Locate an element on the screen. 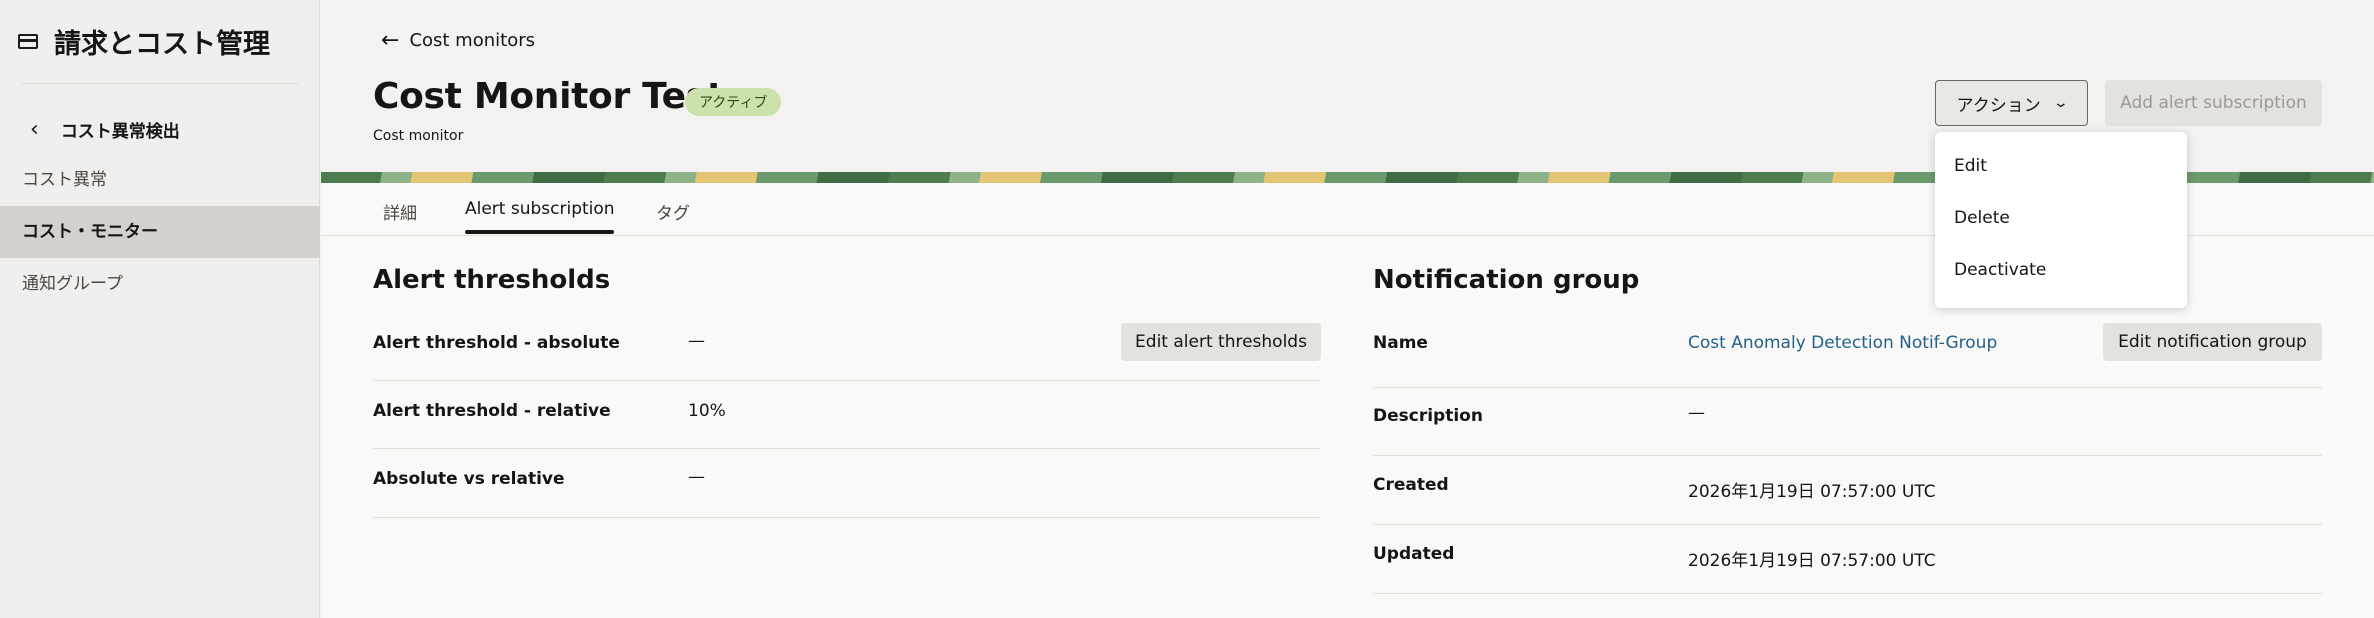  sidebar-back-label: コスト異常検出 is located at coordinates (120, 132).